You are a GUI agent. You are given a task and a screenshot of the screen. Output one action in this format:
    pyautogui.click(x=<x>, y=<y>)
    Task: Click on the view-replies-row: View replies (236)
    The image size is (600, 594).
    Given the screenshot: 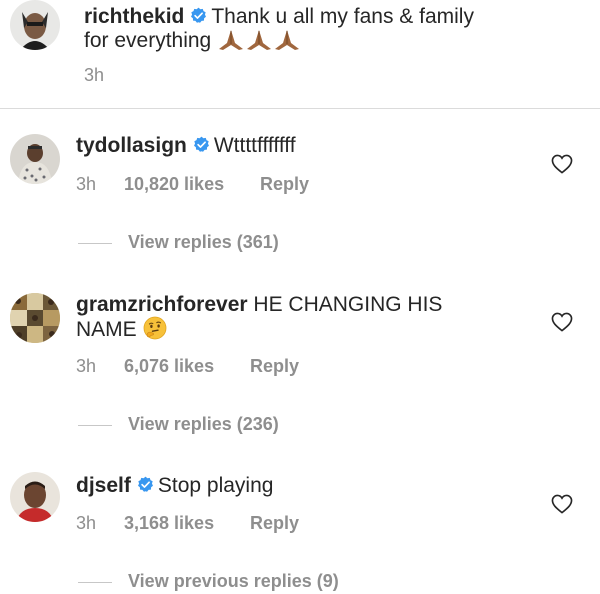 What is the action you would take?
    pyautogui.click(x=178, y=424)
    